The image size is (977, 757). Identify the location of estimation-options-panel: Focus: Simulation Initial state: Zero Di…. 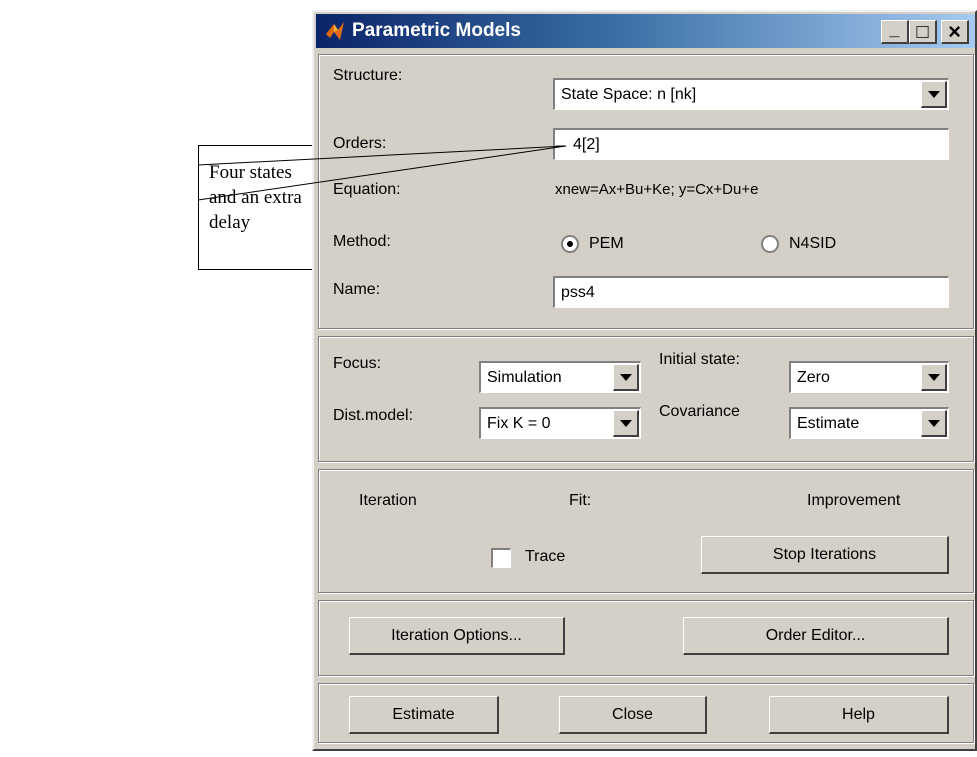
(646, 399).